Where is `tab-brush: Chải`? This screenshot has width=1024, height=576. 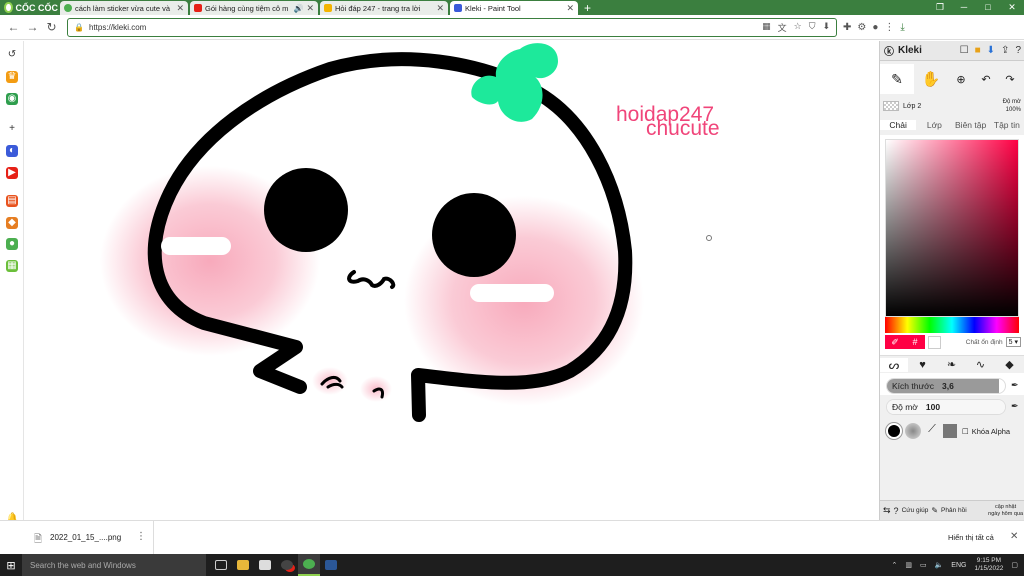
tab-brush: Chải is located at coordinates (898, 125).